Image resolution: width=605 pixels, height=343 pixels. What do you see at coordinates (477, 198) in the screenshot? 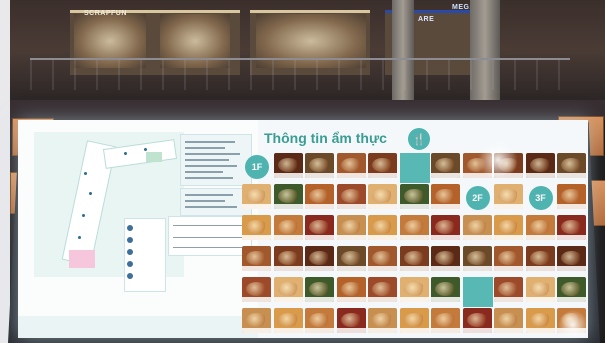
I see `floor-badge: 2F` at bounding box center [477, 198].